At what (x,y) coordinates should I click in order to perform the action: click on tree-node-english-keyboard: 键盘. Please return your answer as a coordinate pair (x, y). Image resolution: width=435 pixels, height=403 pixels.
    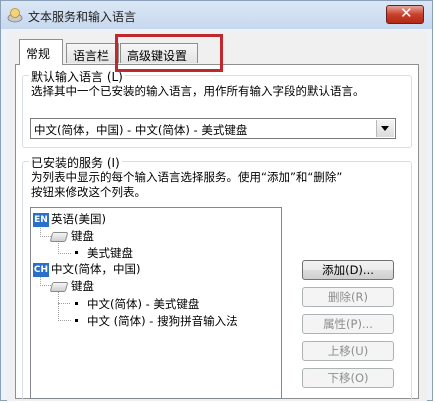
    Looking at the image, I should click on (71, 236).